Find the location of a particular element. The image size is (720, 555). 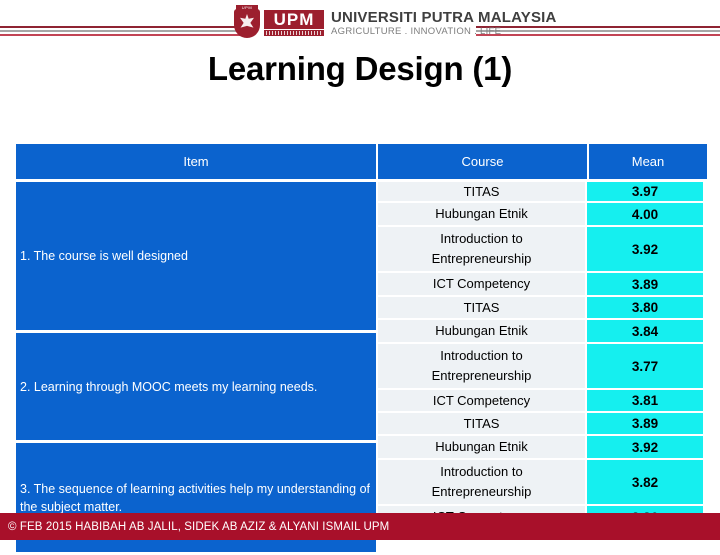

mean-cell: 3.77 is located at coordinates (645, 366).